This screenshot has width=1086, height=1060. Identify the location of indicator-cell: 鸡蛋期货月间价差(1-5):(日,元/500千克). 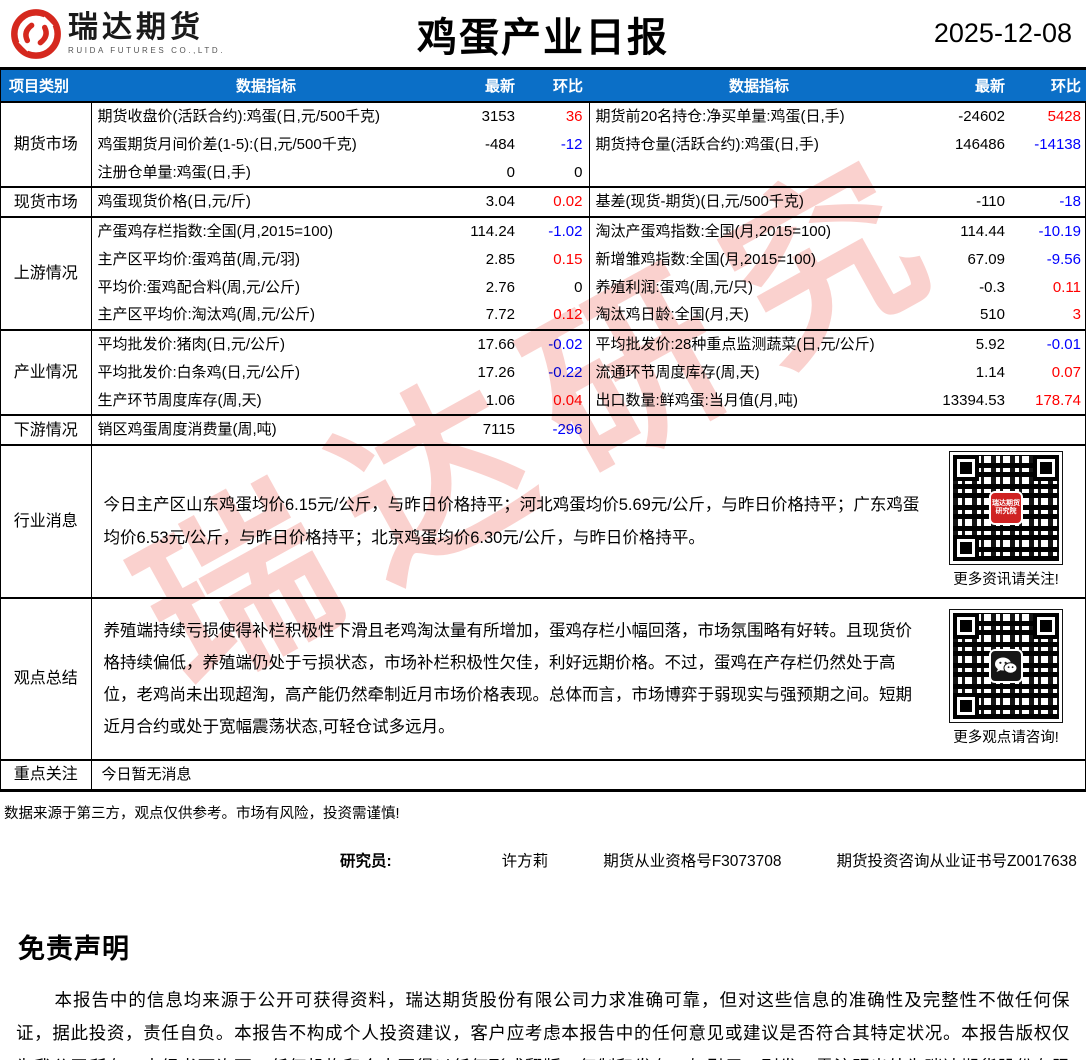
(227, 144).